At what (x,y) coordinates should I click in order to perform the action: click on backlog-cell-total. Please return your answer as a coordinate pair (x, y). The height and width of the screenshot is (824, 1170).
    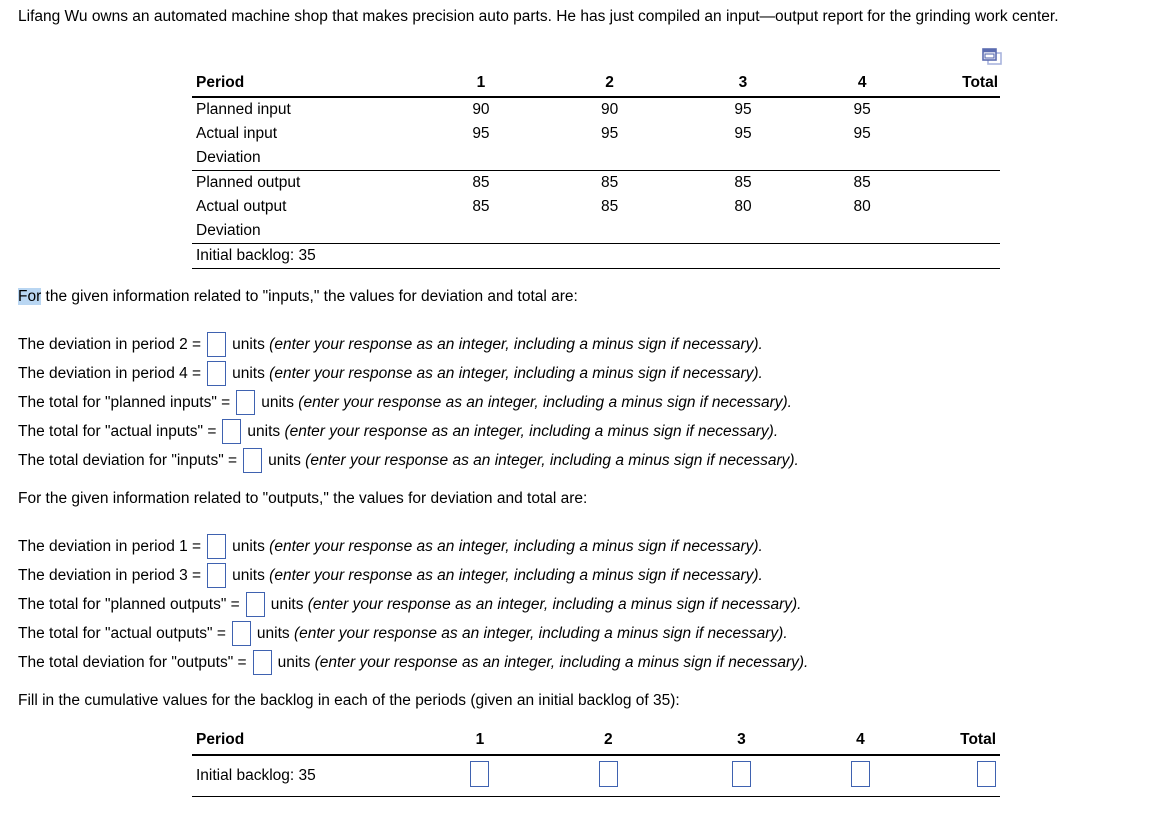
    Looking at the image, I should click on (956, 776).